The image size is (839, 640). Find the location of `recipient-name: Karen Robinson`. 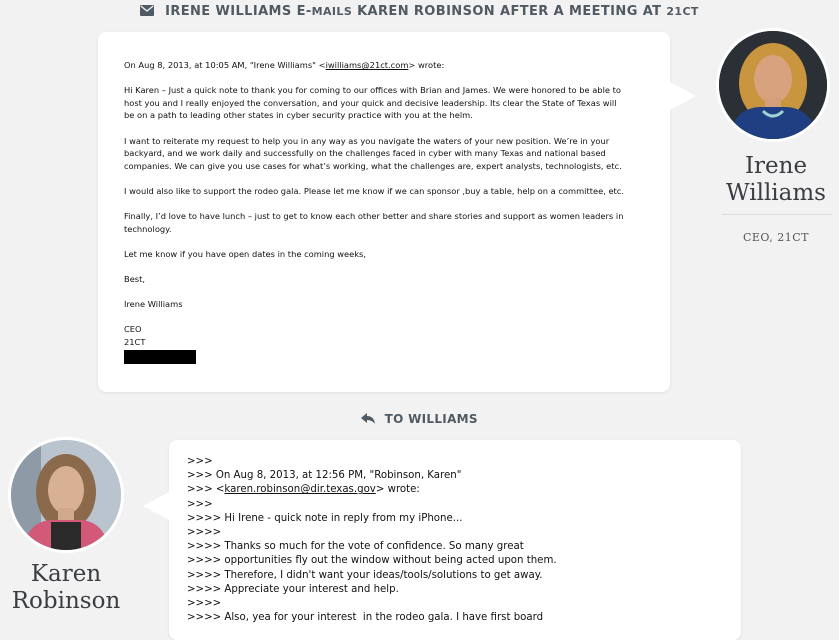

recipient-name: Karen Robinson is located at coordinates (66, 588).